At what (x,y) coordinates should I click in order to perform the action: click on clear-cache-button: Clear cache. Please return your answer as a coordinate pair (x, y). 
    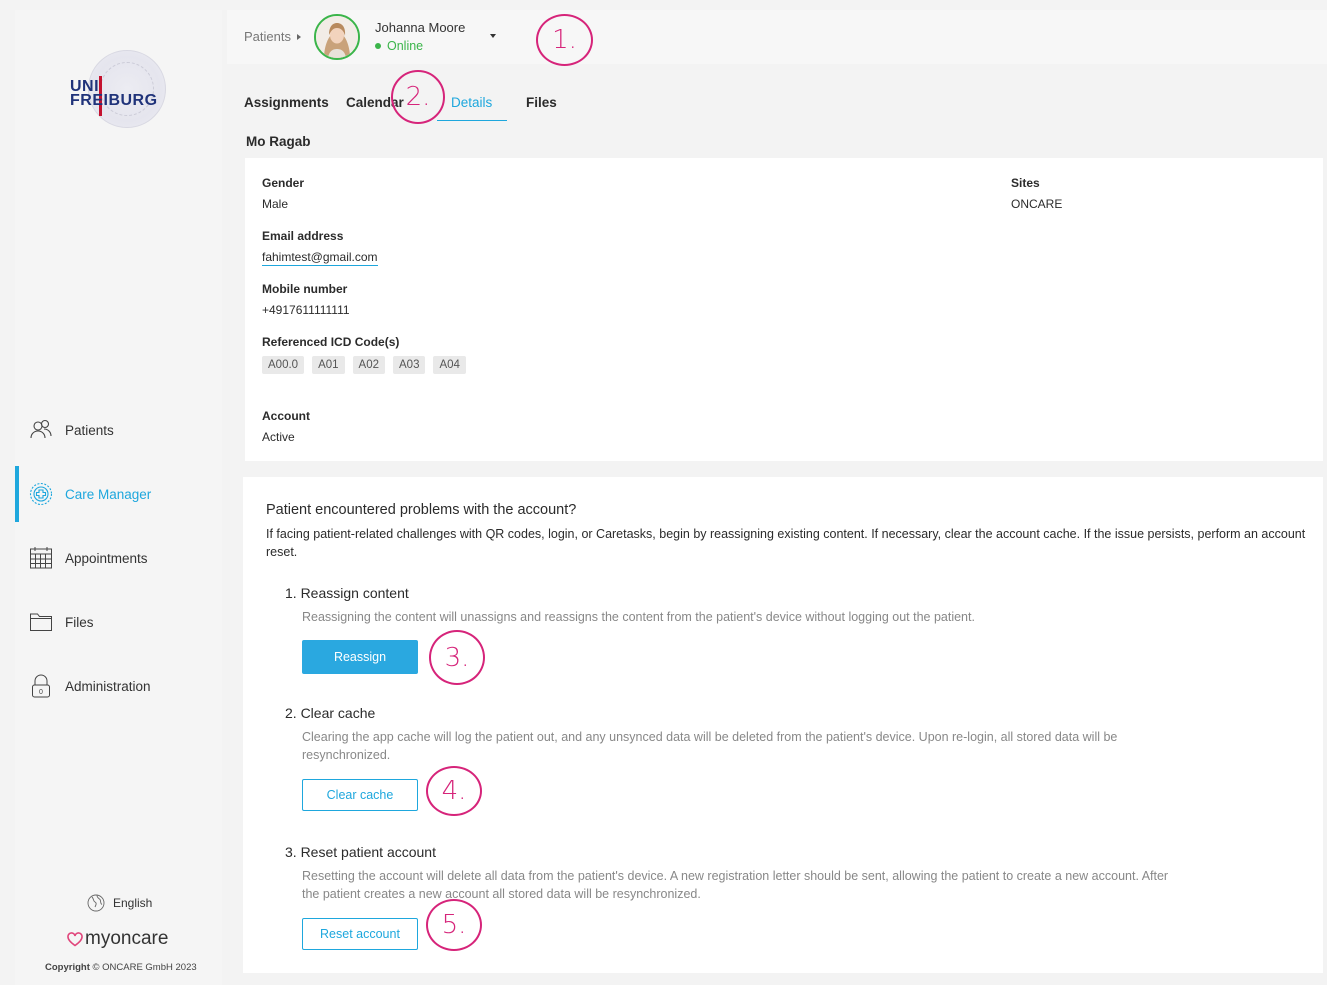
    Looking at the image, I should click on (360, 795).